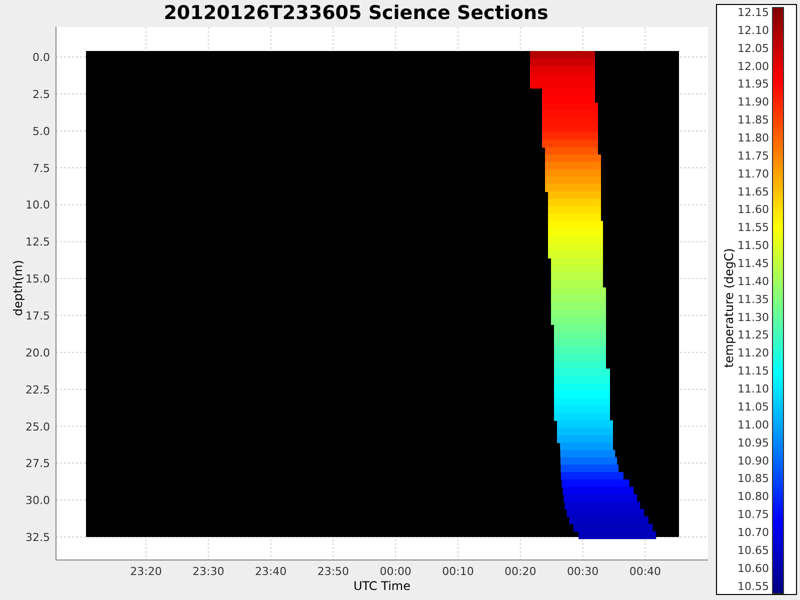  Describe the element at coordinates (38, 537) in the screenshot. I see `y-tick-label: 32.5` at that location.